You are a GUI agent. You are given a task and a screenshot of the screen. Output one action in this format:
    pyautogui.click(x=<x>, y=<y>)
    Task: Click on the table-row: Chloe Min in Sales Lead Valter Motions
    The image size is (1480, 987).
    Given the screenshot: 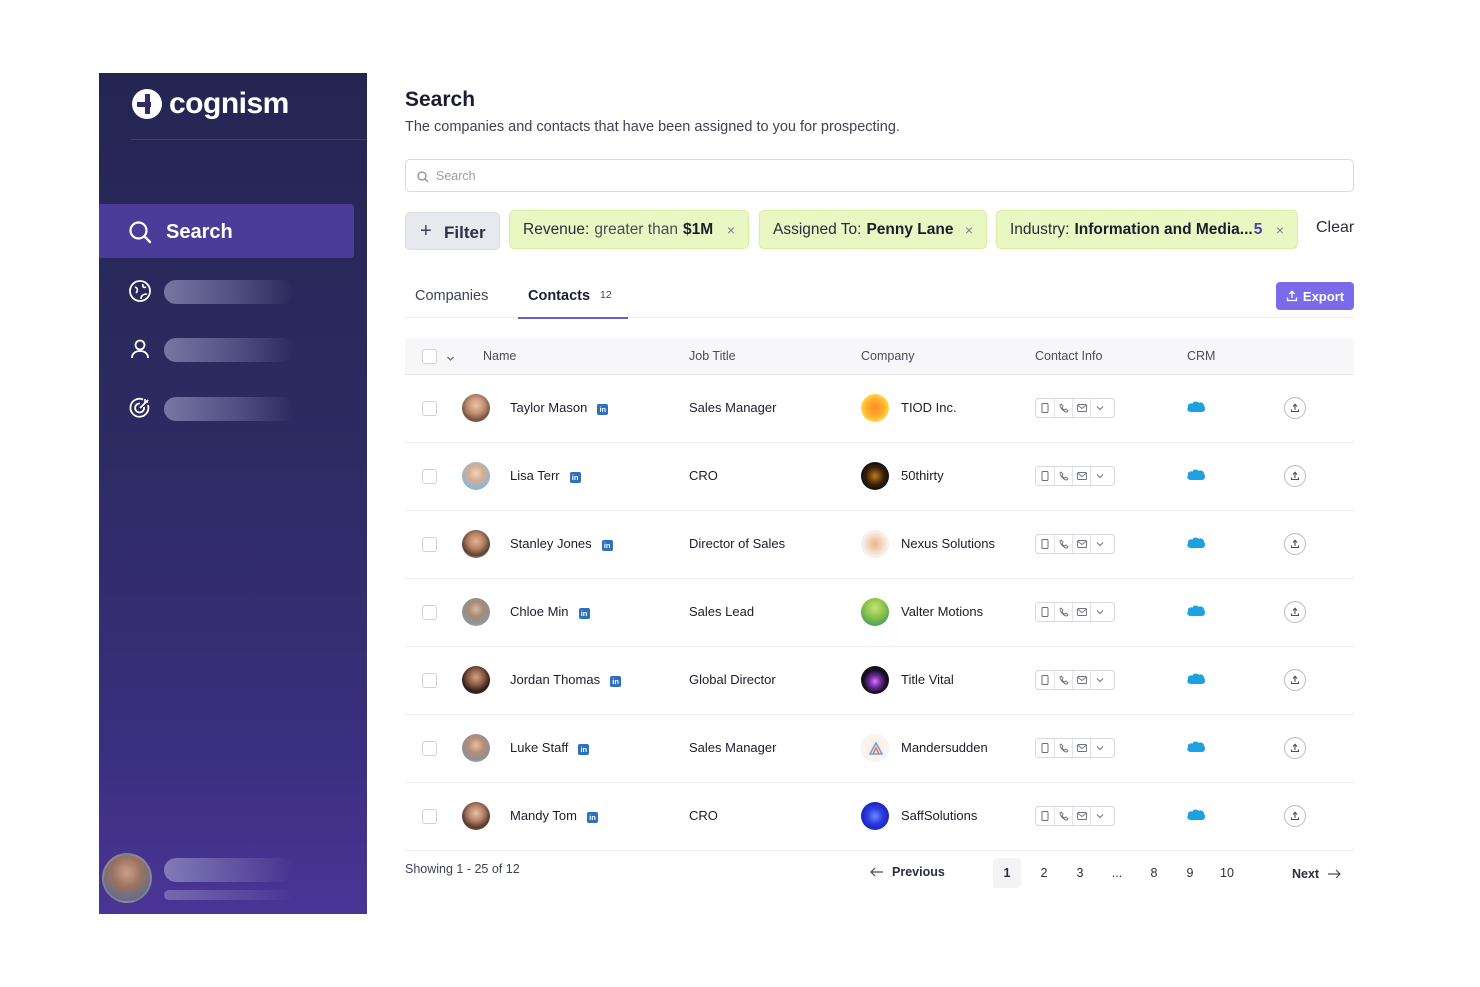 What is the action you would take?
    pyautogui.click(x=879, y=613)
    